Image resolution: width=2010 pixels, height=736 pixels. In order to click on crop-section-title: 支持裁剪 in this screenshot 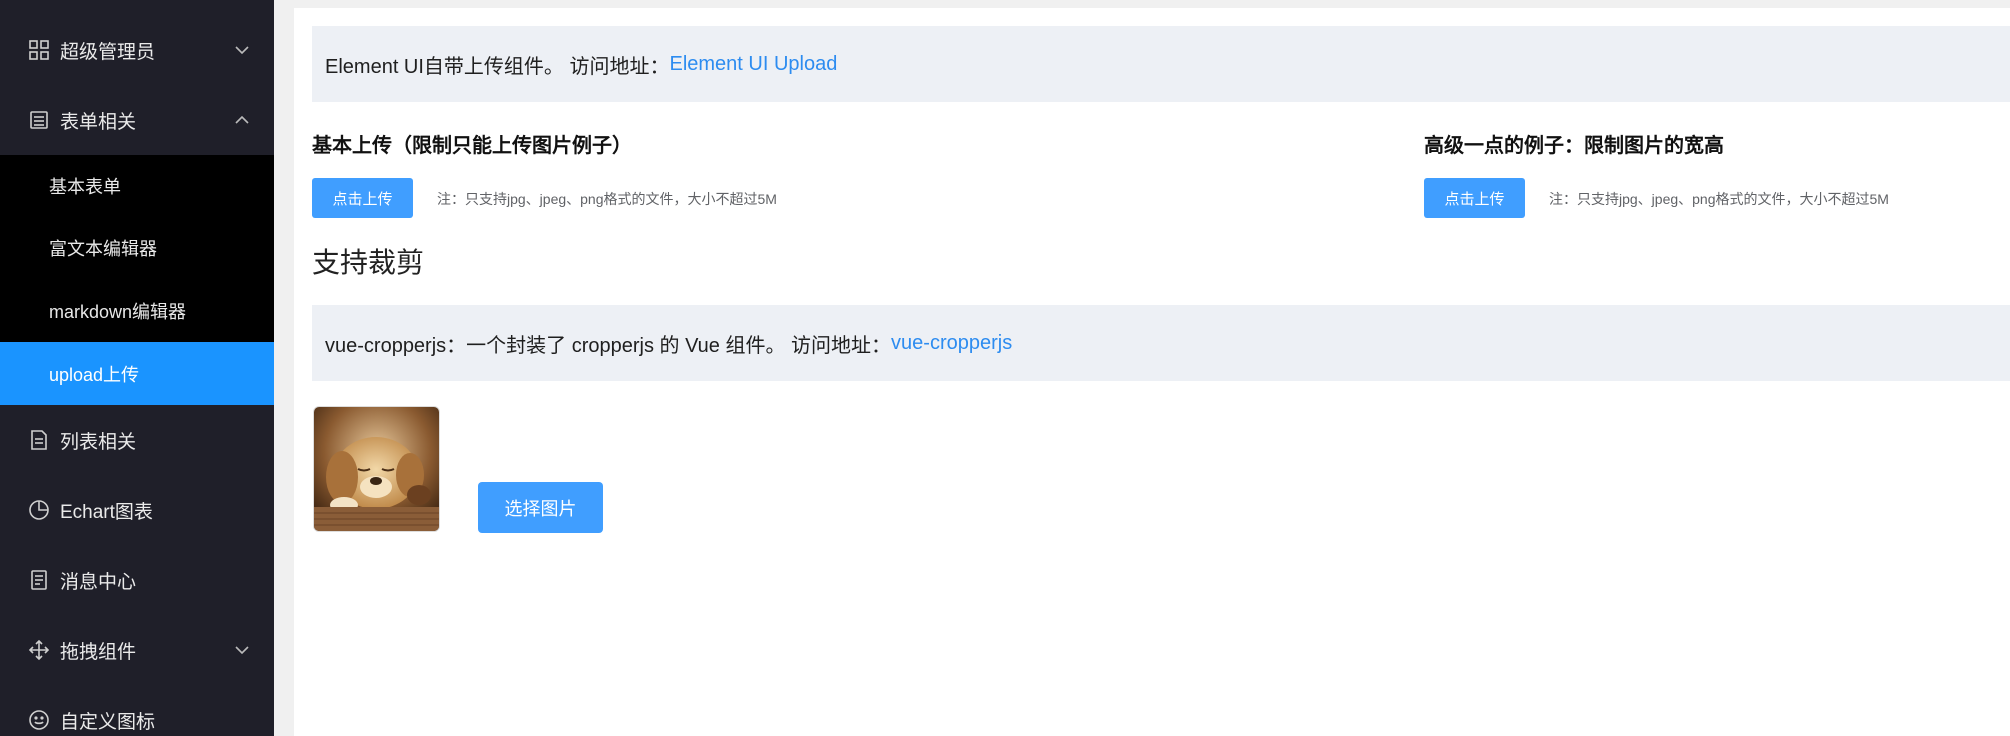, I will do `click(368, 262)`.